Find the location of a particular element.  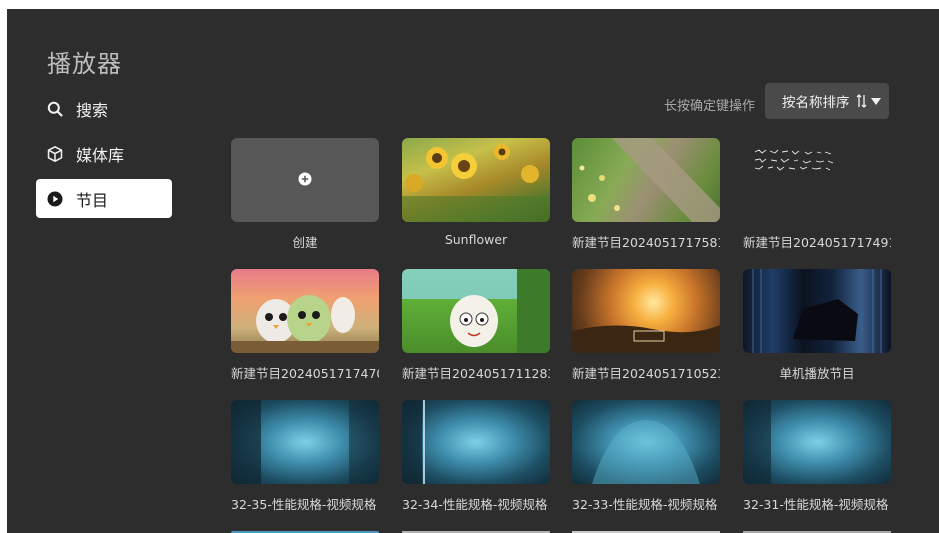

program-label: 32-33-性能规格-视频规格 is located at coordinates (645, 504).